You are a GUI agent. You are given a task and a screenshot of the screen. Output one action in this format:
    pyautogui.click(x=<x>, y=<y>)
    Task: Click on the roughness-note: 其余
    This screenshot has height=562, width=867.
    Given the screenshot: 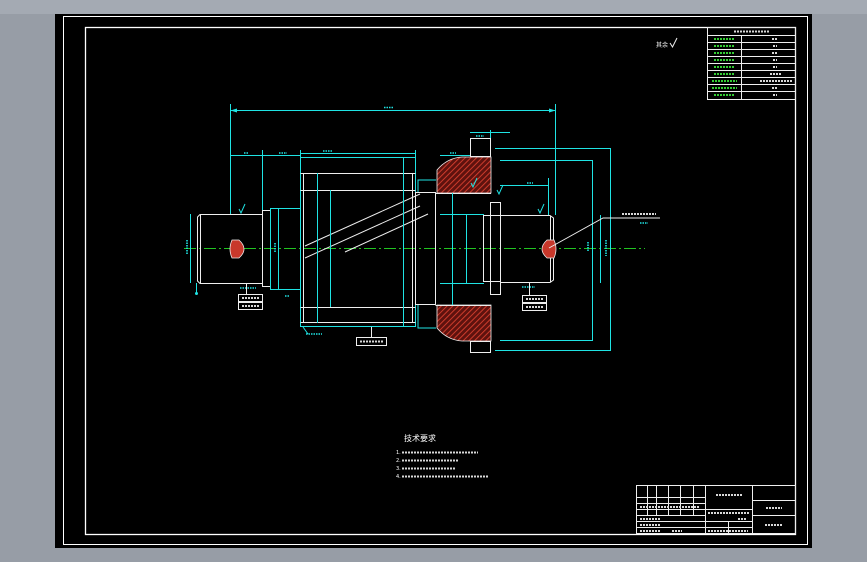 What is the action you would take?
    pyautogui.click(x=662, y=45)
    